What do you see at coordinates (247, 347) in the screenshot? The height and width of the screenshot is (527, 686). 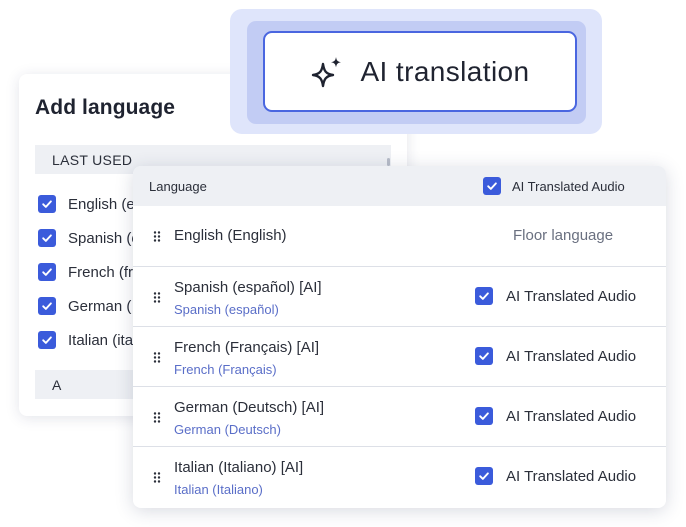 I see `language-name: French (Français) [AI]` at bounding box center [247, 347].